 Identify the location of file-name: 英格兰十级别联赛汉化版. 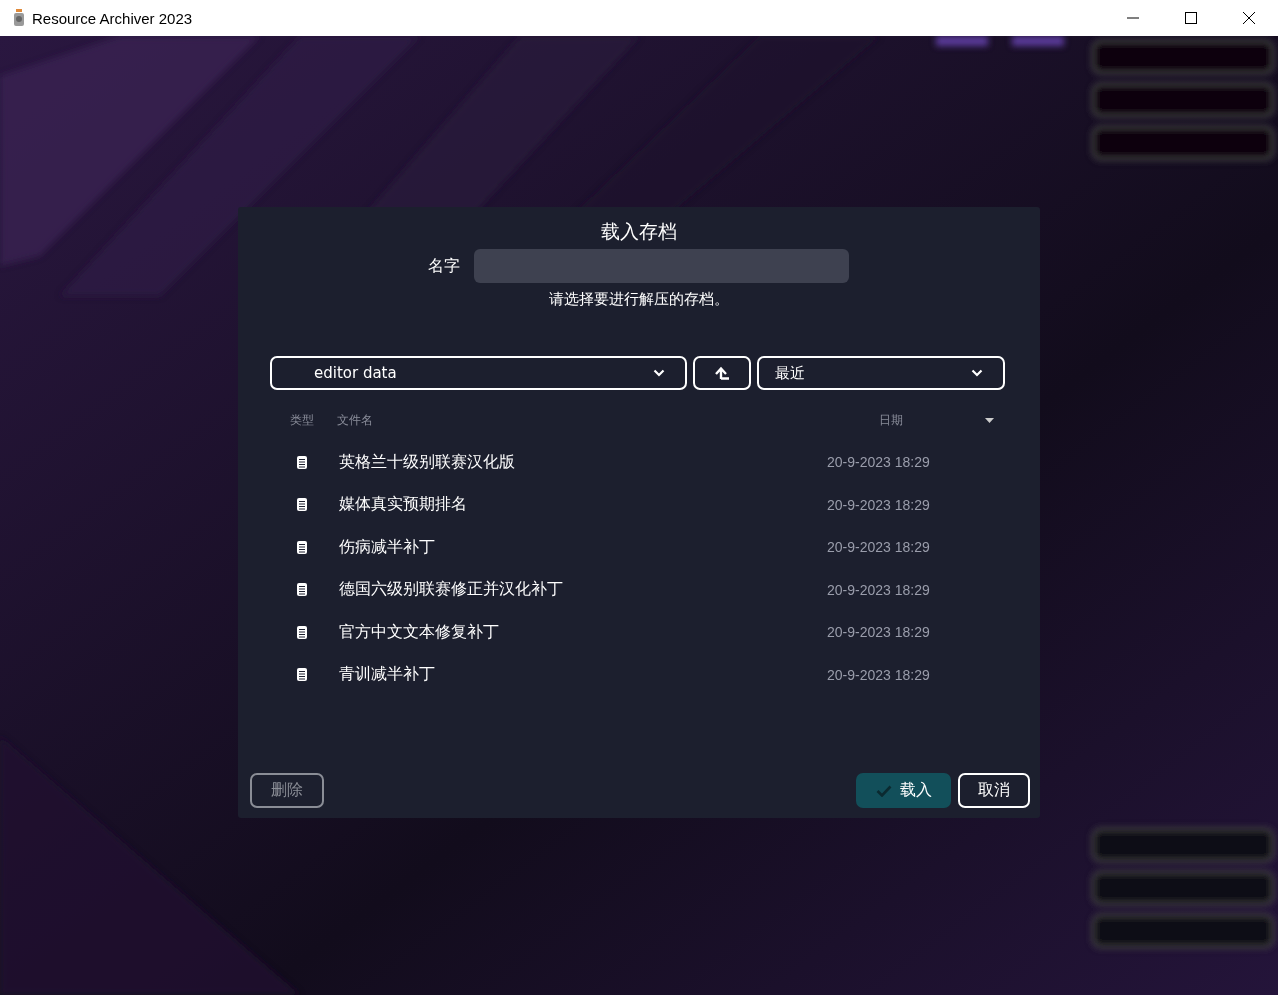
(583, 462).